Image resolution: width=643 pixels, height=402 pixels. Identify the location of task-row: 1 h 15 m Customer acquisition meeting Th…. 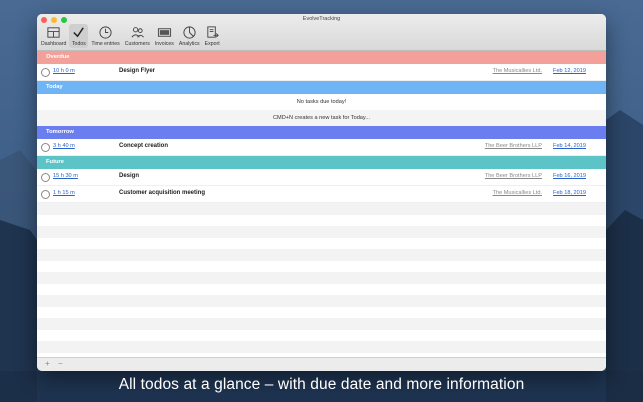
(321, 194).